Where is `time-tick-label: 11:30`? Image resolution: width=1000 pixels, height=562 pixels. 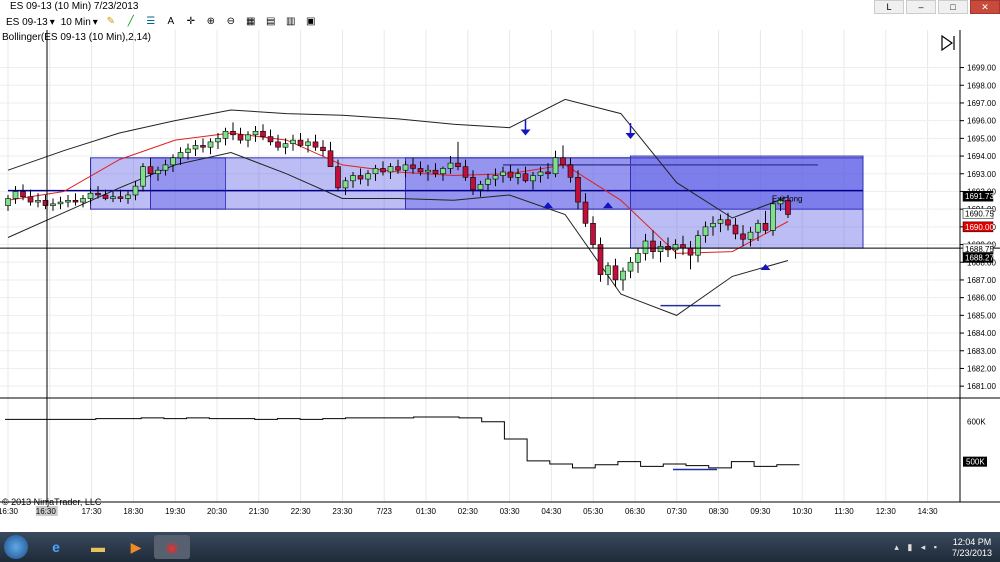
time-tick-label: 11:30 is located at coordinates (844, 511).